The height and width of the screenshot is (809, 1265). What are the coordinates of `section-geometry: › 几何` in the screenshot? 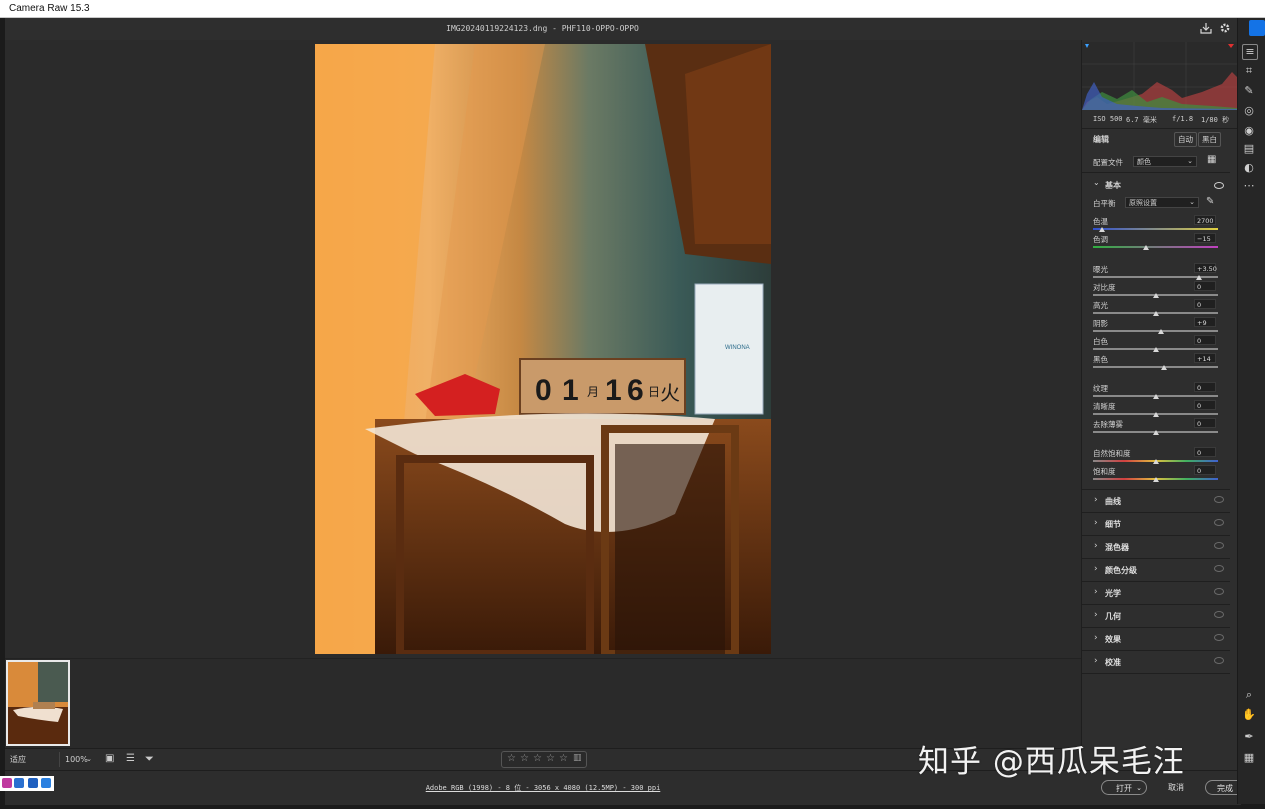 It's located at (1156, 616).